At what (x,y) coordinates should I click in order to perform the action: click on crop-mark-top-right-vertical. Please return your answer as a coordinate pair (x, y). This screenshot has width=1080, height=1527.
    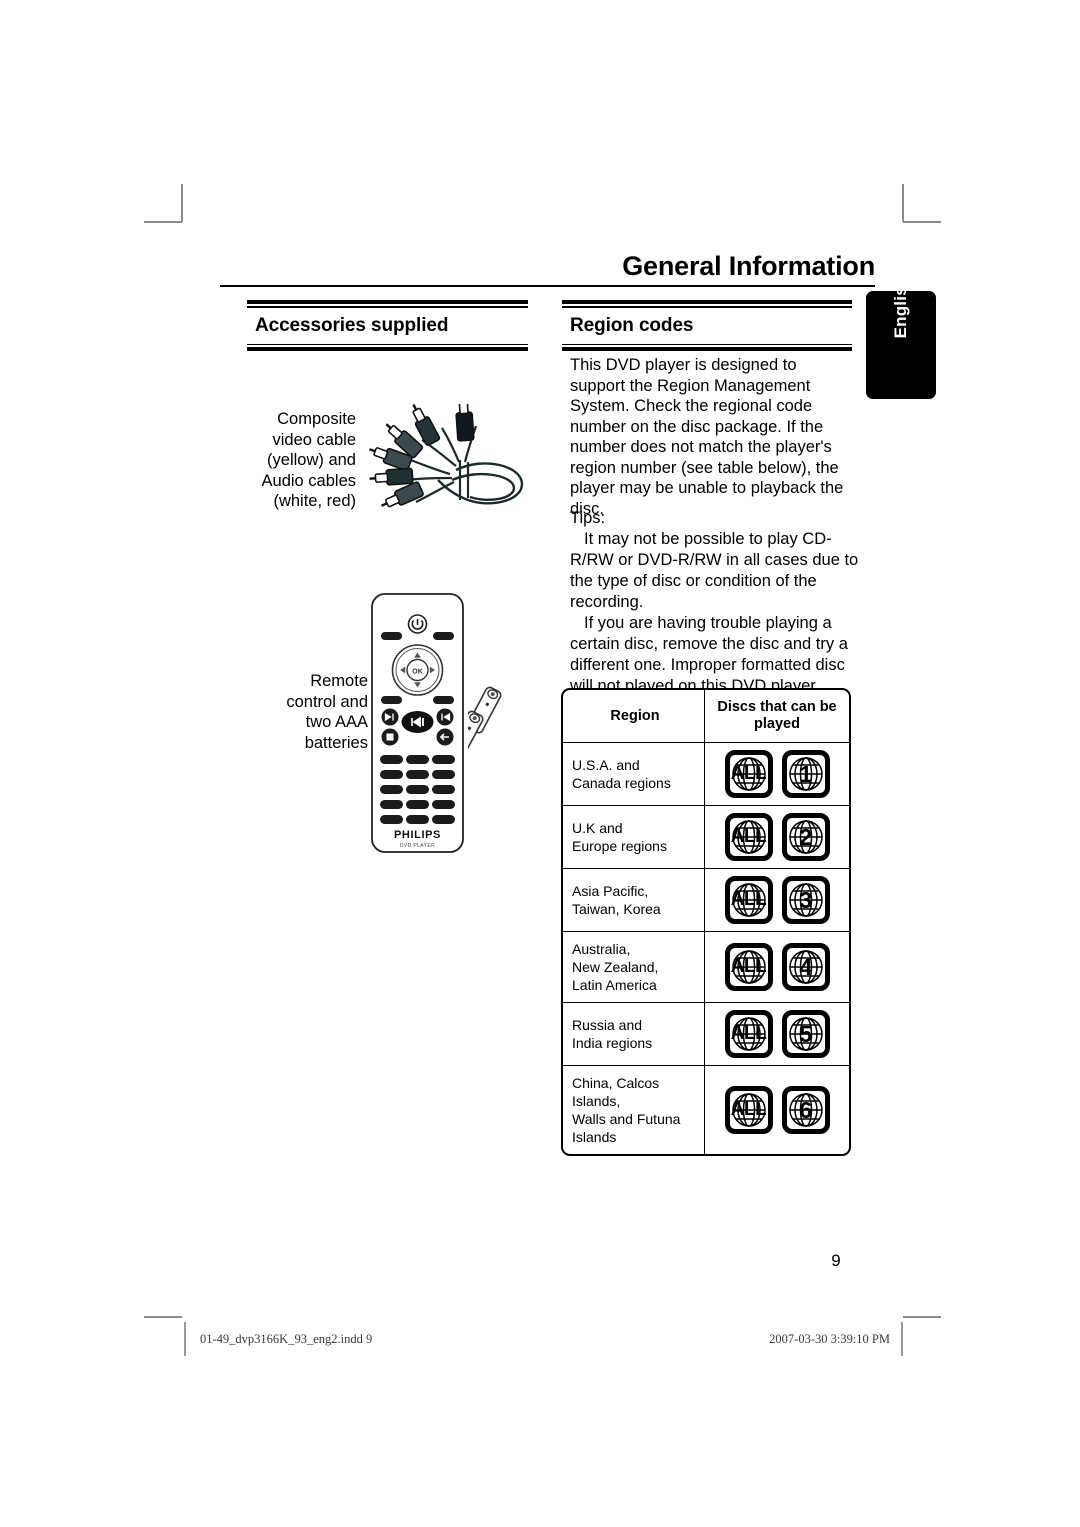
    Looking at the image, I should click on (903, 203).